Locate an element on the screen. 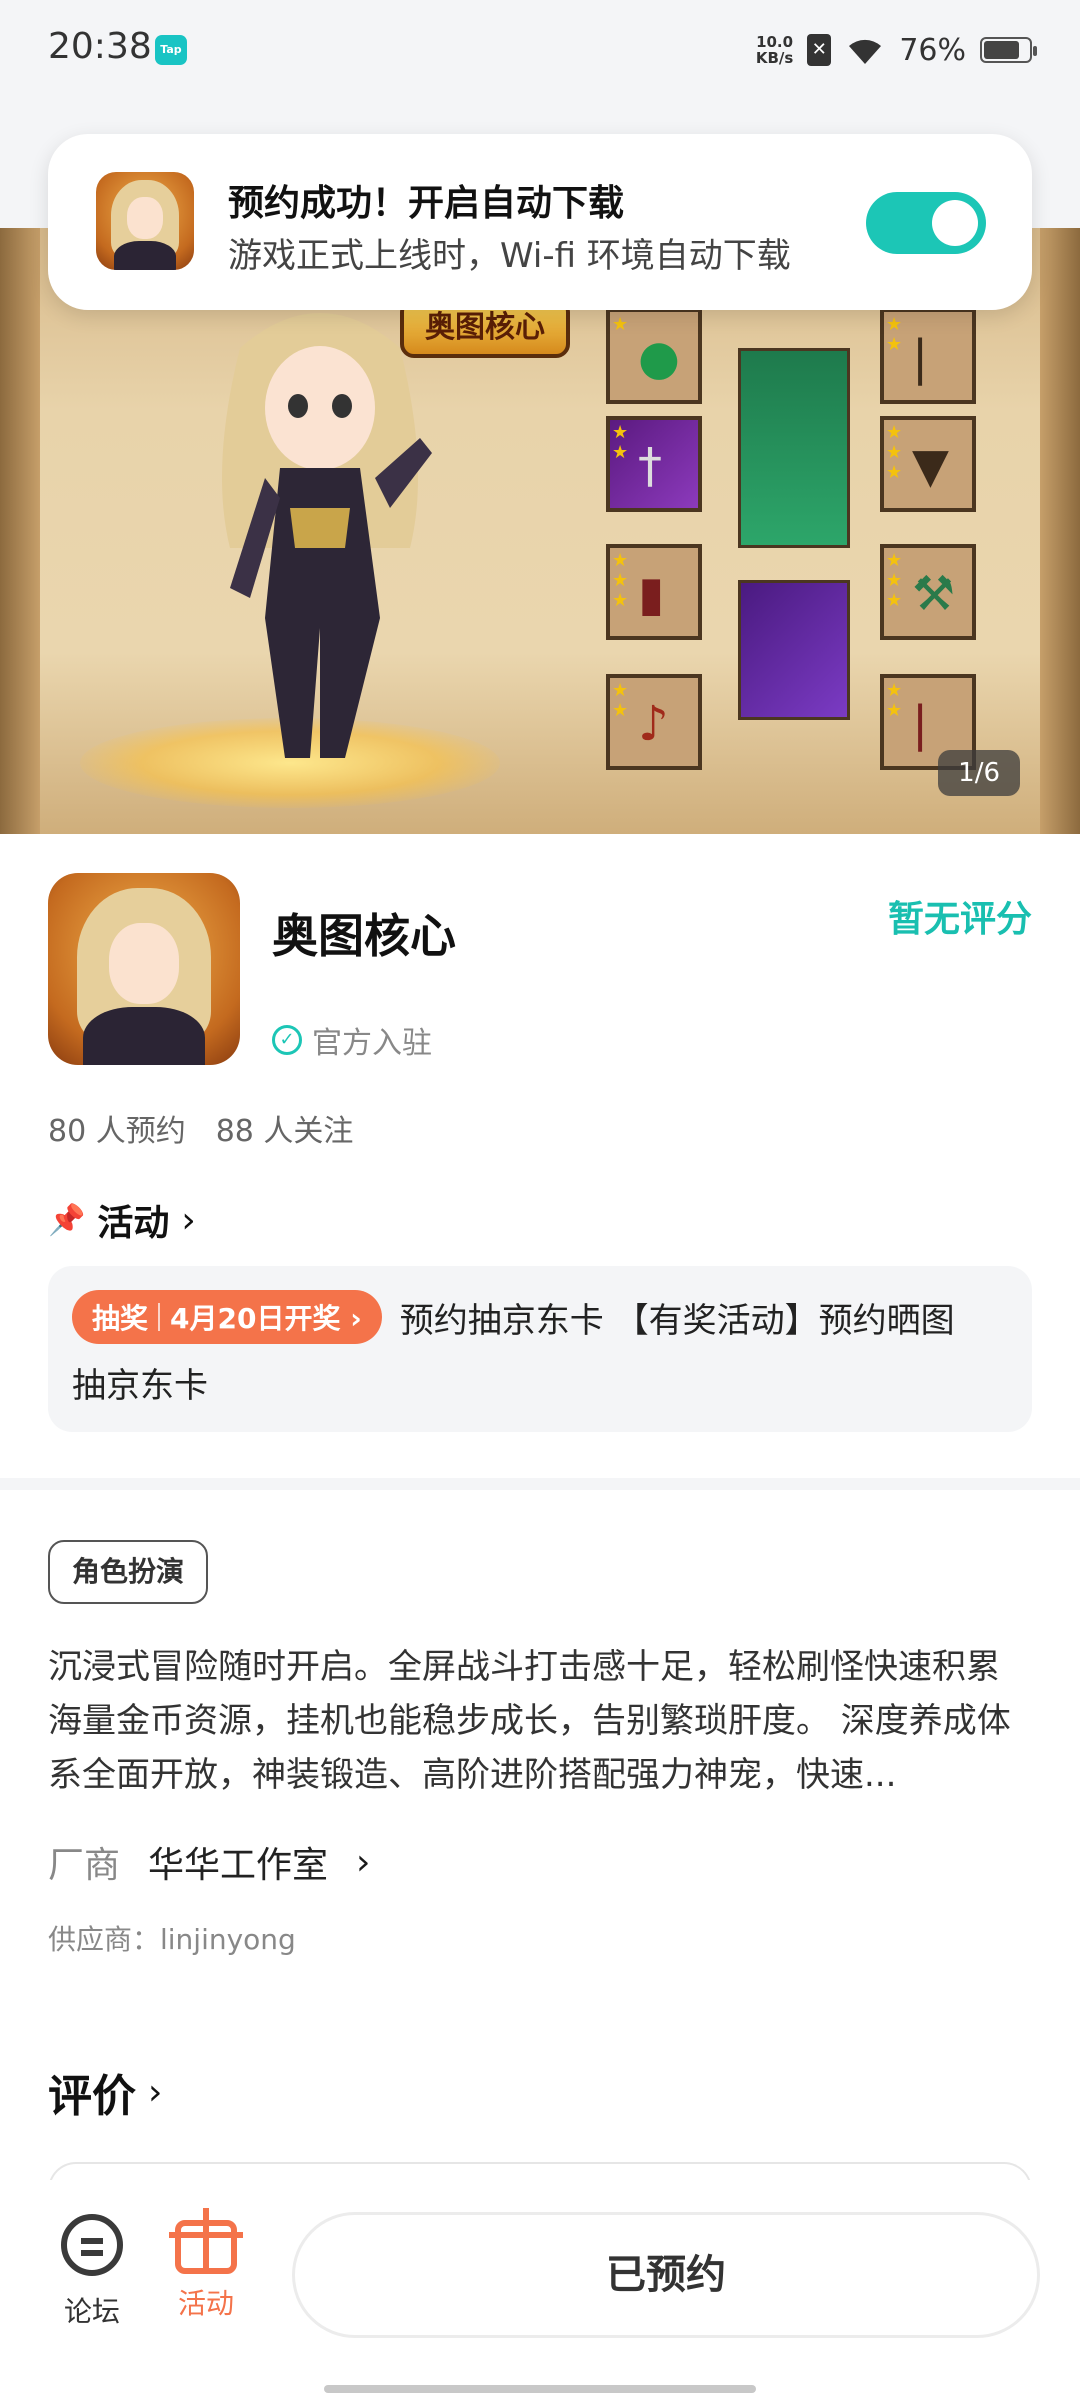  app-stats: 80 人预约 88 人关注 is located at coordinates (200, 1128).